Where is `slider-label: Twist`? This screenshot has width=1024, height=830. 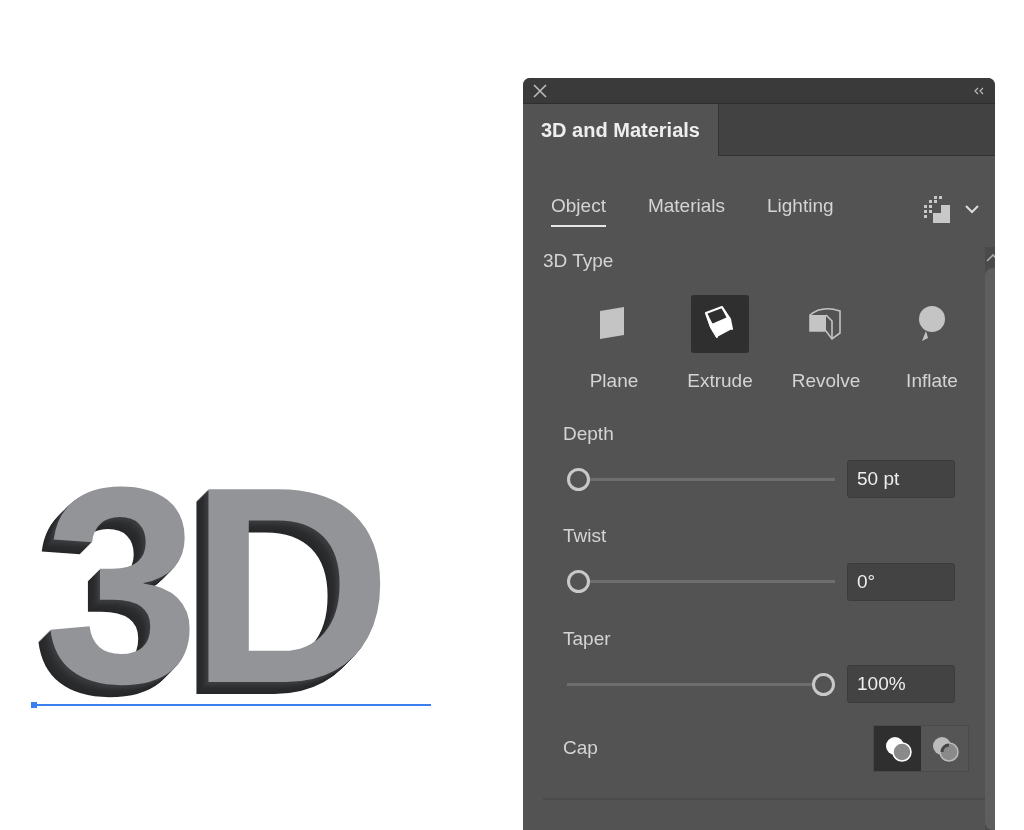 slider-label: Twist is located at coordinates (585, 536).